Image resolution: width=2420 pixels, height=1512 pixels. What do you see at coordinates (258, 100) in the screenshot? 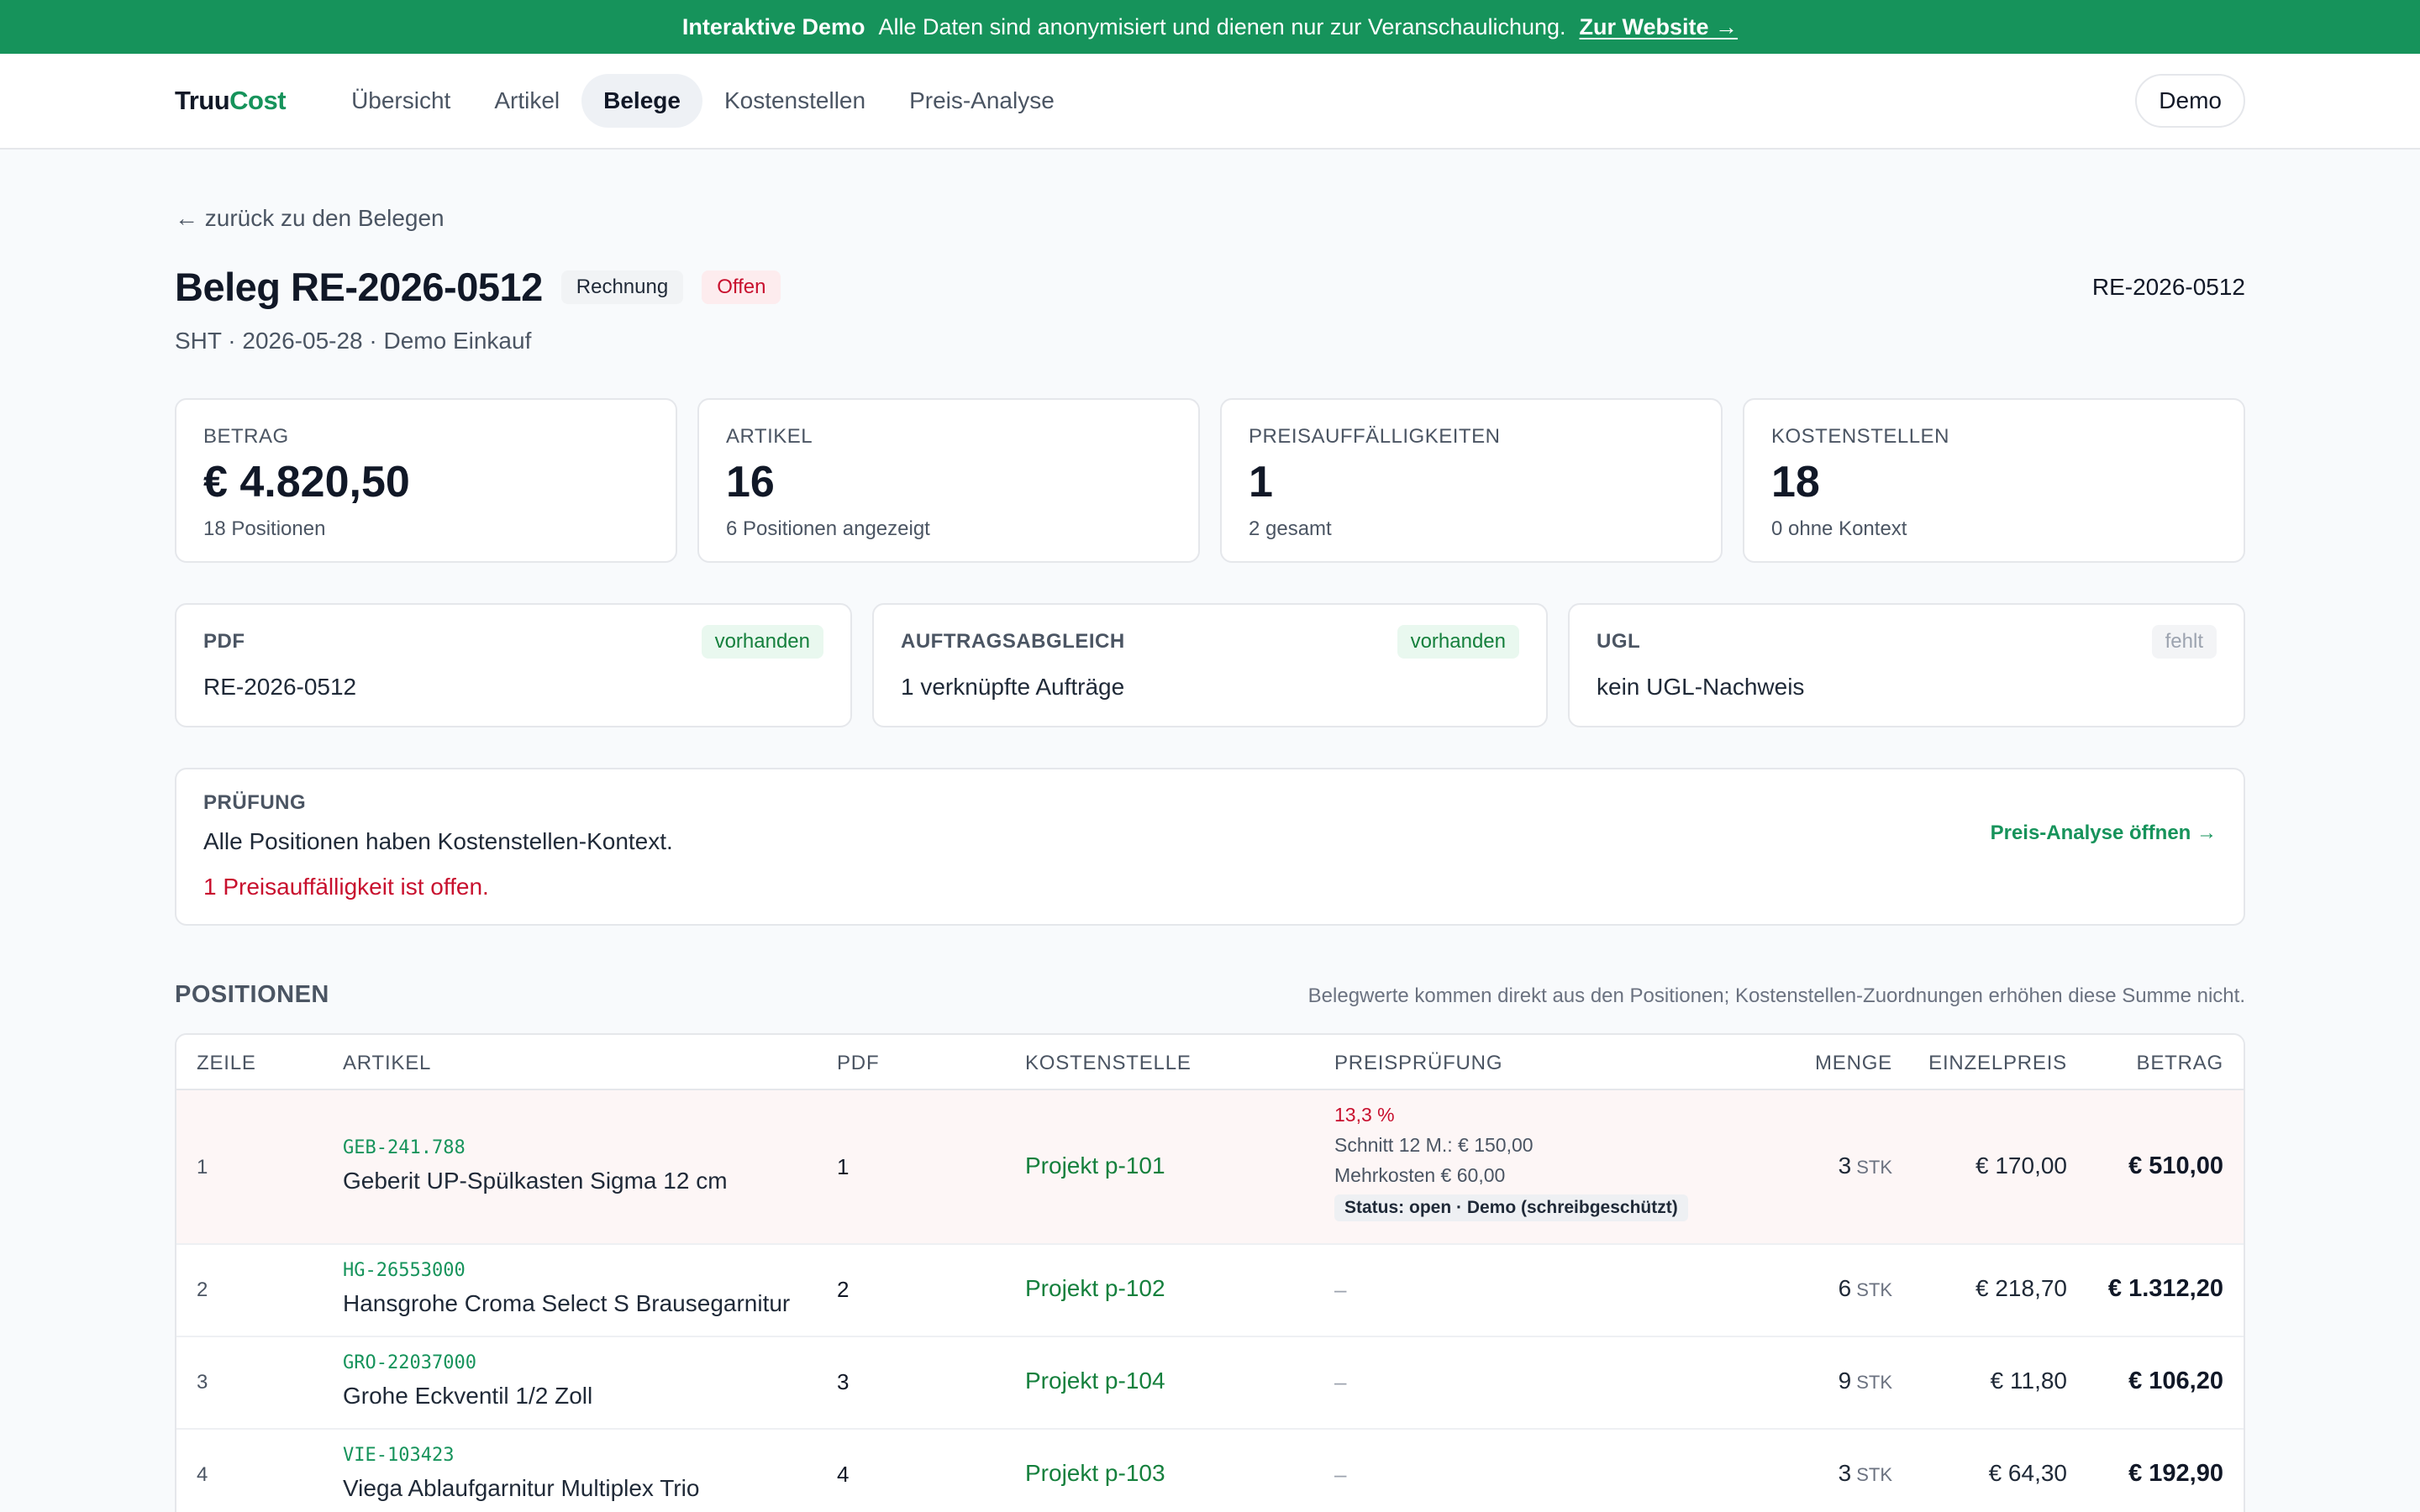
I see `brand-part-2: Cost` at bounding box center [258, 100].